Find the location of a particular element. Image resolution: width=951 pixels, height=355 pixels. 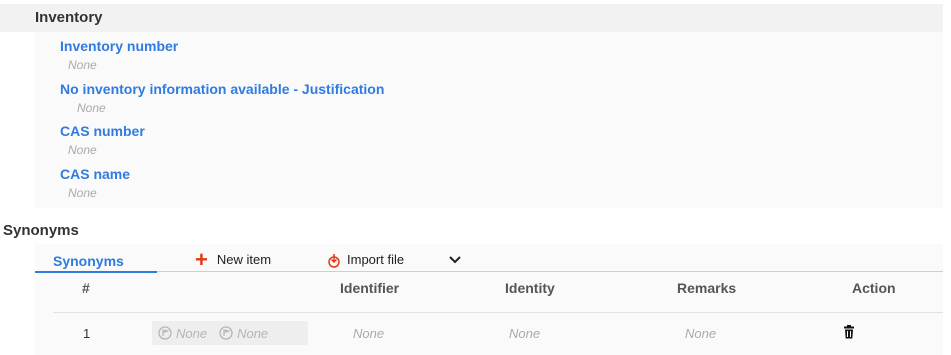

cas-number-label: CAS number is located at coordinates (102, 131).